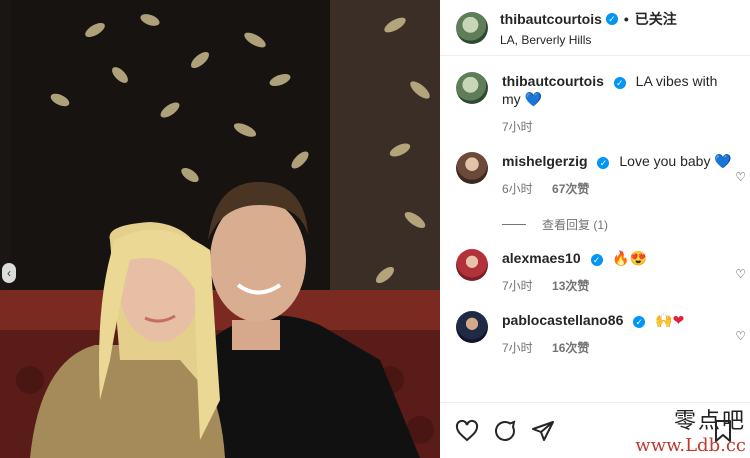 This screenshot has width=750, height=458. I want to click on comment-item: pablocastellano86 ✓ 🙌❤ 7小时 16次赞 ♡, so click(595, 326).